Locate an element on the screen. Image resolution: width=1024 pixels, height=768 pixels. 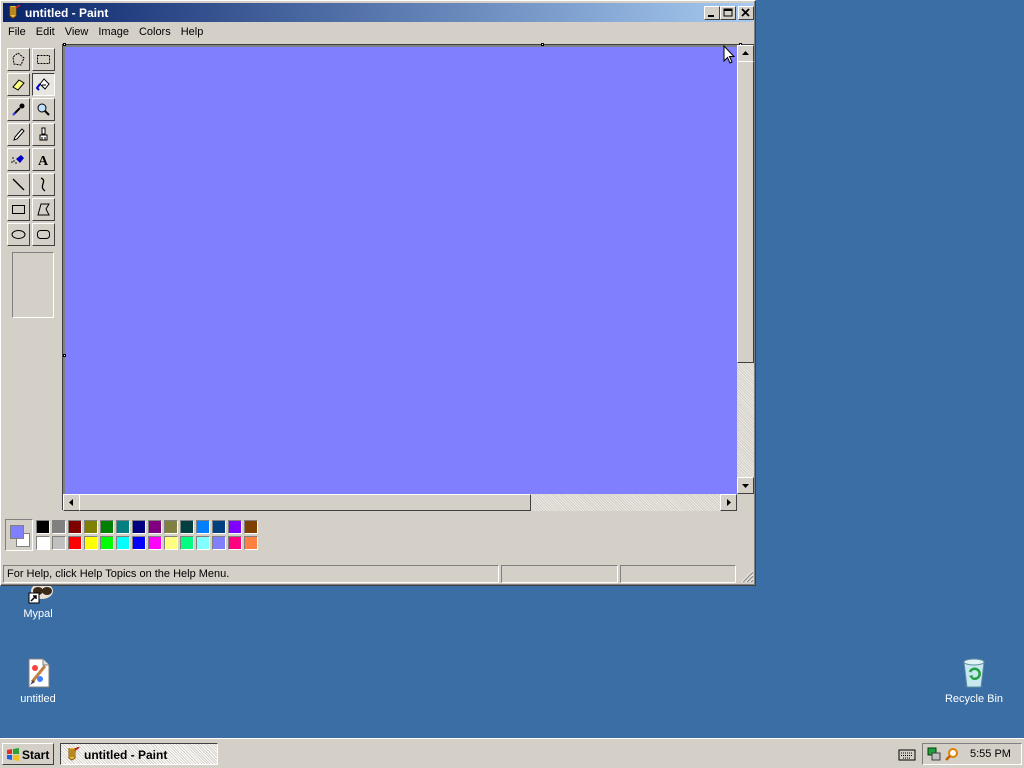
desktop-icon-recycle-bin: Recycle Bin is located at coordinates (974, 680).